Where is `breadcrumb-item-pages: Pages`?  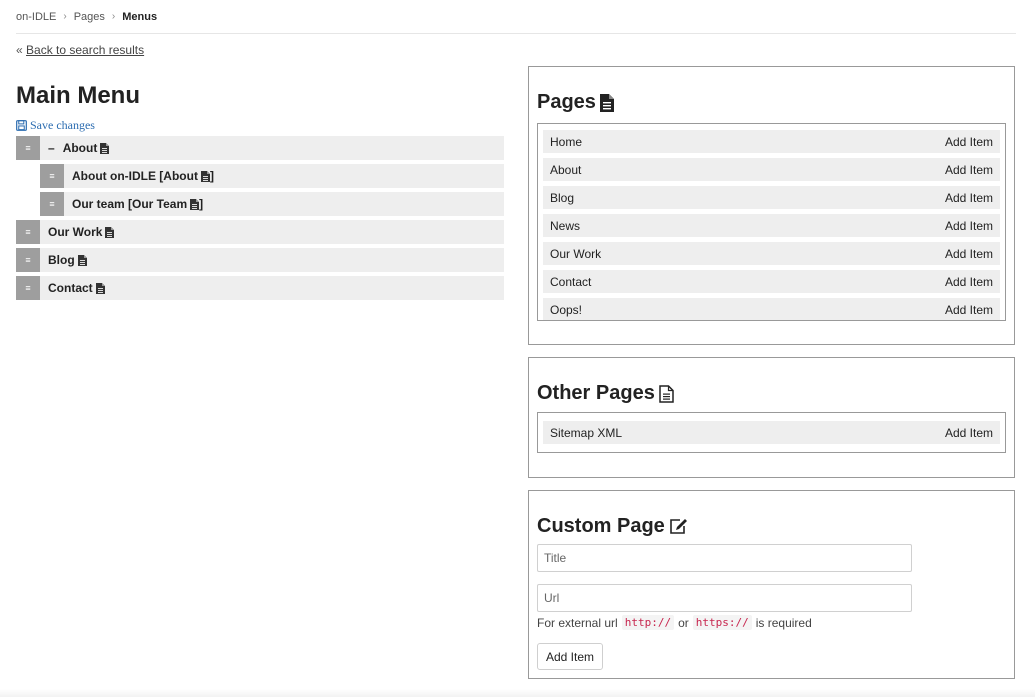 breadcrumb-item-pages: Pages is located at coordinates (89, 17).